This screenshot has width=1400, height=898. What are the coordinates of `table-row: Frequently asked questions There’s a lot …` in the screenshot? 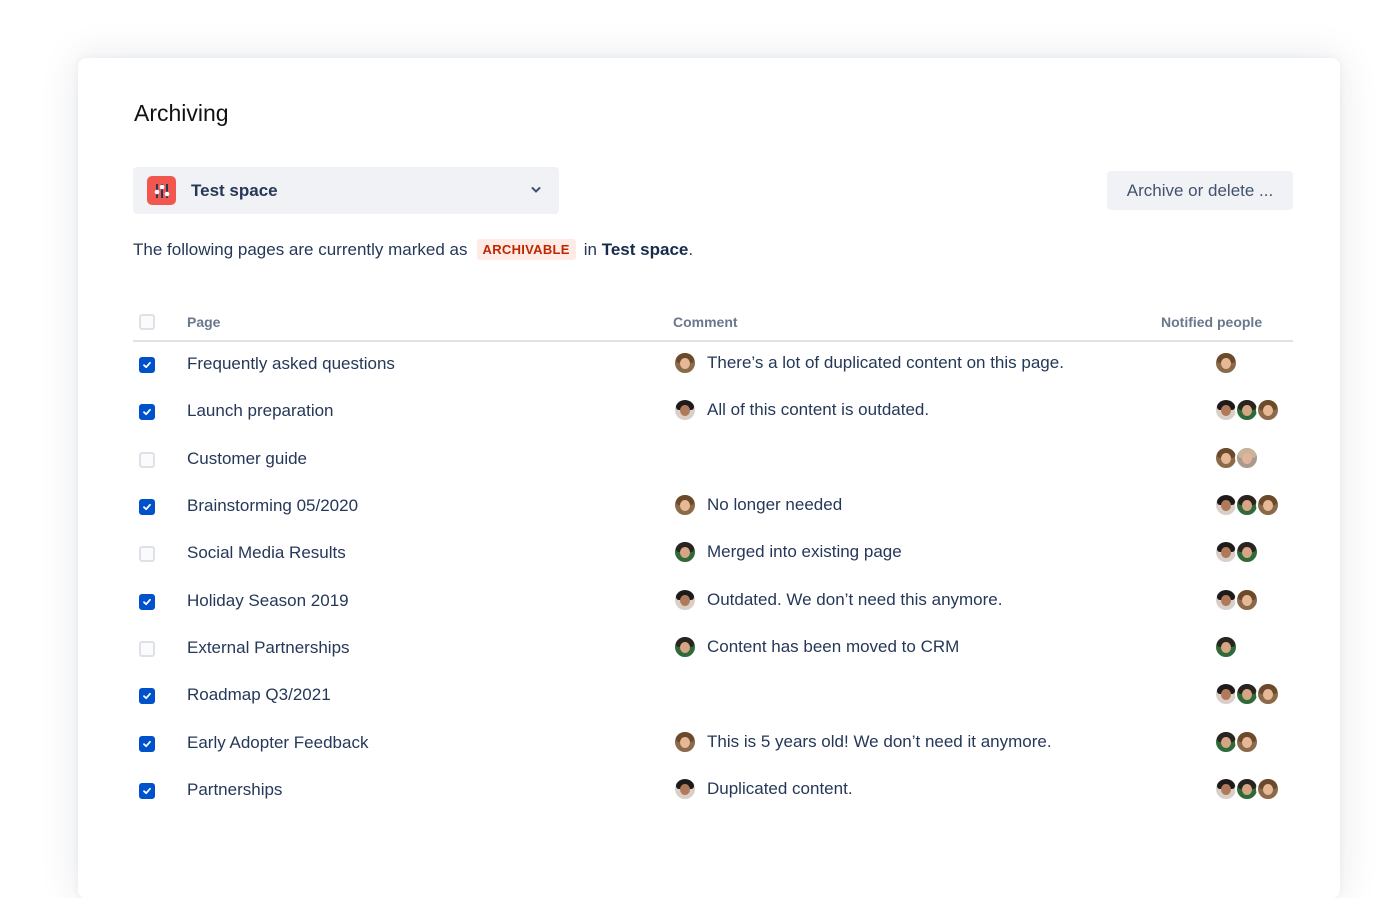 It's located at (713, 364).